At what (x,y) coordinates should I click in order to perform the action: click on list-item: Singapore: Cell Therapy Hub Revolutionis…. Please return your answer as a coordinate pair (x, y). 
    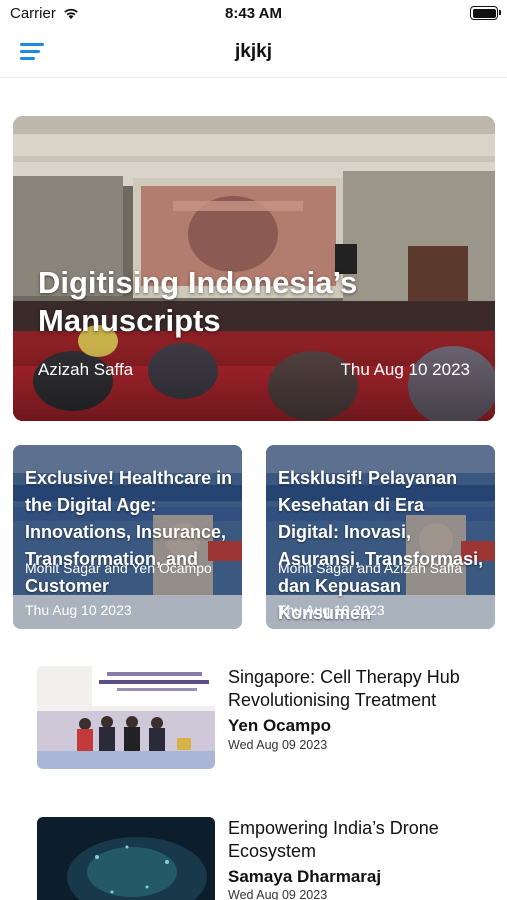
    Looking at the image, I should click on (267, 721).